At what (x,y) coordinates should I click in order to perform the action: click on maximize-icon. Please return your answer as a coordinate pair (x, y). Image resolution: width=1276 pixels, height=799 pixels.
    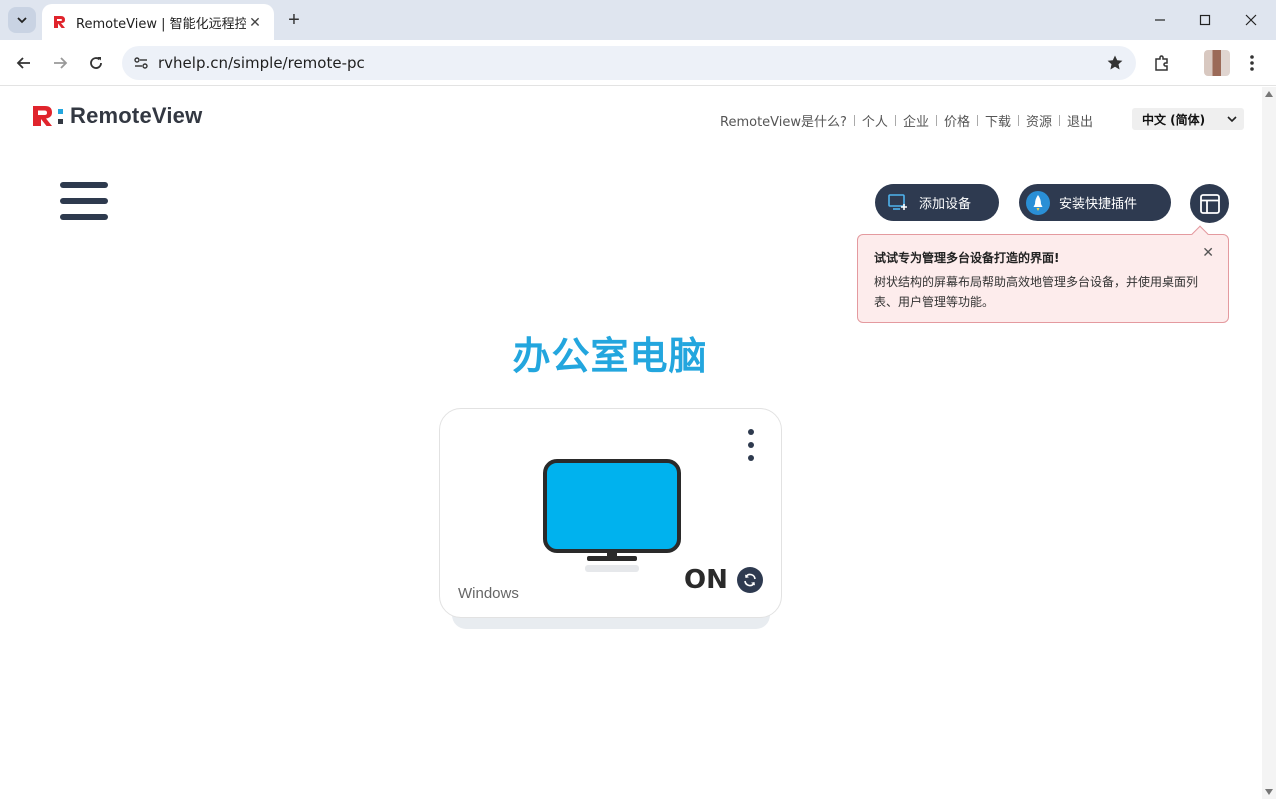
    Looking at the image, I should click on (1205, 20).